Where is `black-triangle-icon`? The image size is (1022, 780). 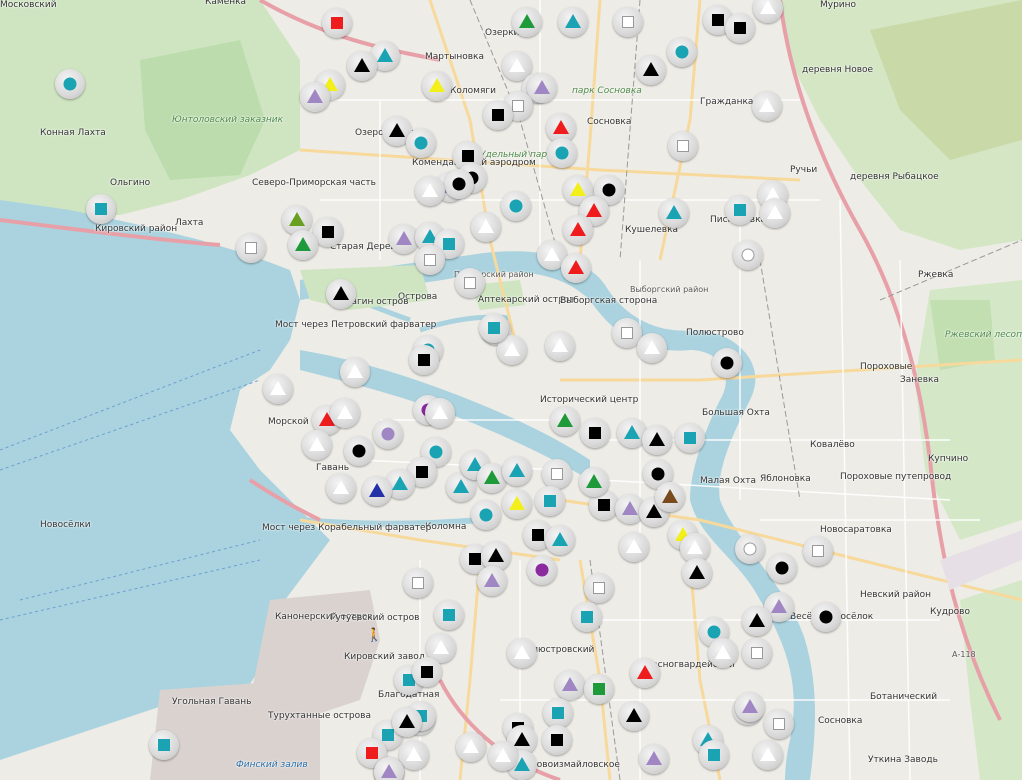
black-triangle-icon is located at coordinates (407, 721).